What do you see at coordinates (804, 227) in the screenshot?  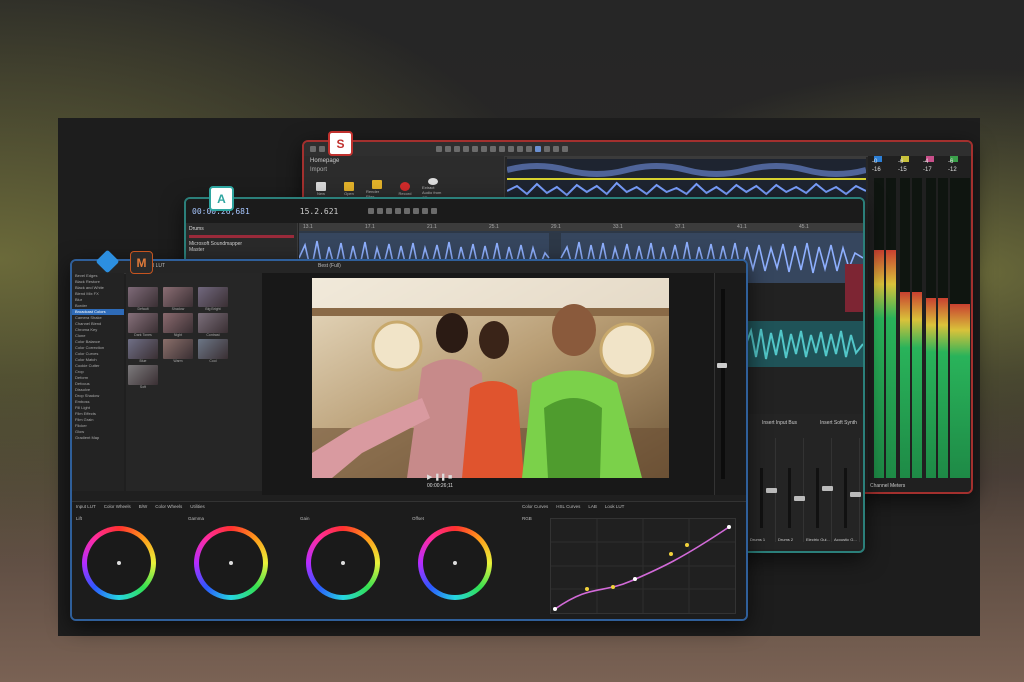 I see `ruler-tick: 45.1` at bounding box center [804, 227].